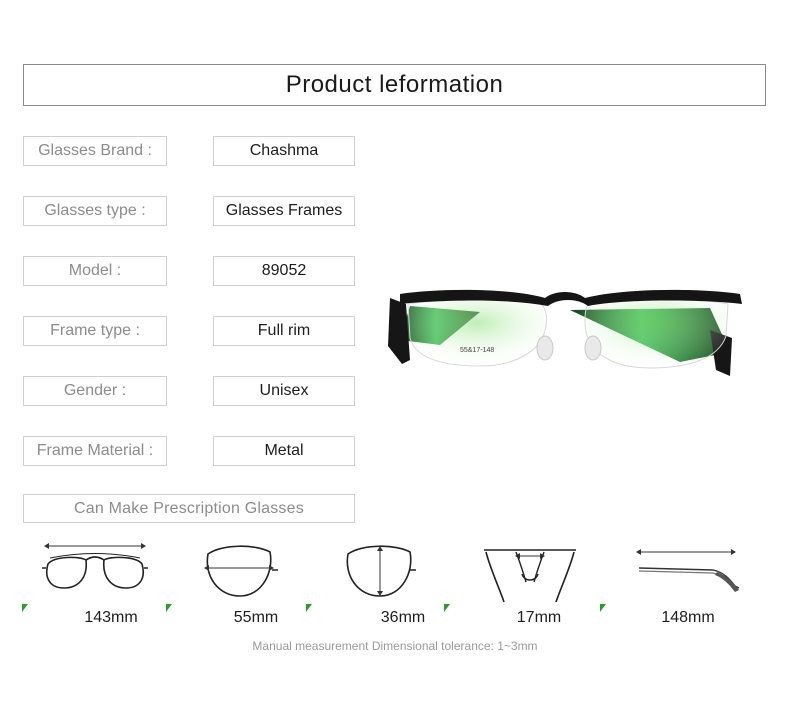  What do you see at coordinates (241, 571) in the screenshot?
I see `lens-width-icon` at bounding box center [241, 571].